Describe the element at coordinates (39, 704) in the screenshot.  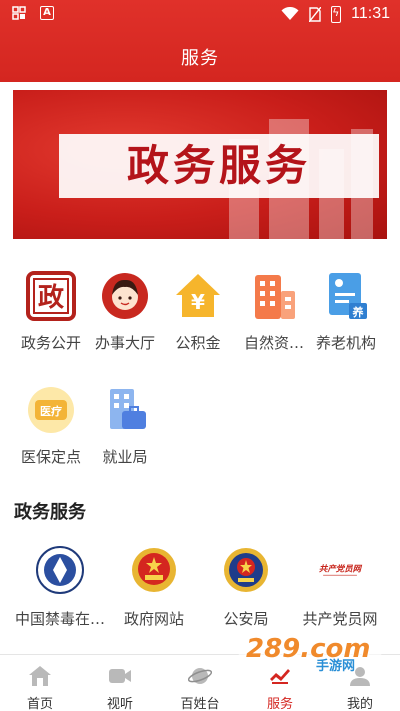
I see `tab-label: 首页` at that location.